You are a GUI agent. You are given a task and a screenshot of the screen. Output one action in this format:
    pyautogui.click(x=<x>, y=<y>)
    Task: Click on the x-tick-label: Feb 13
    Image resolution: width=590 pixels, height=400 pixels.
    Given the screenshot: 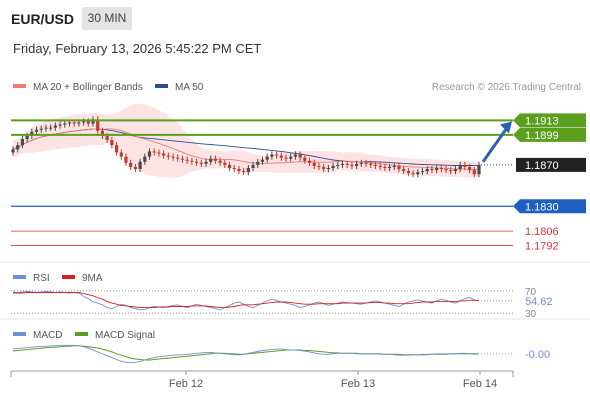 What is the action you would take?
    pyautogui.click(x=358, y=384)
    